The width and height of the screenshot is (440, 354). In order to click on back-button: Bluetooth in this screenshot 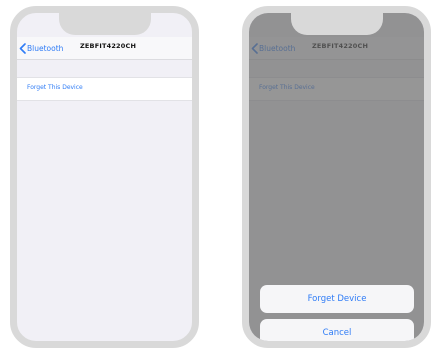, I will do `click(41, 48)`.